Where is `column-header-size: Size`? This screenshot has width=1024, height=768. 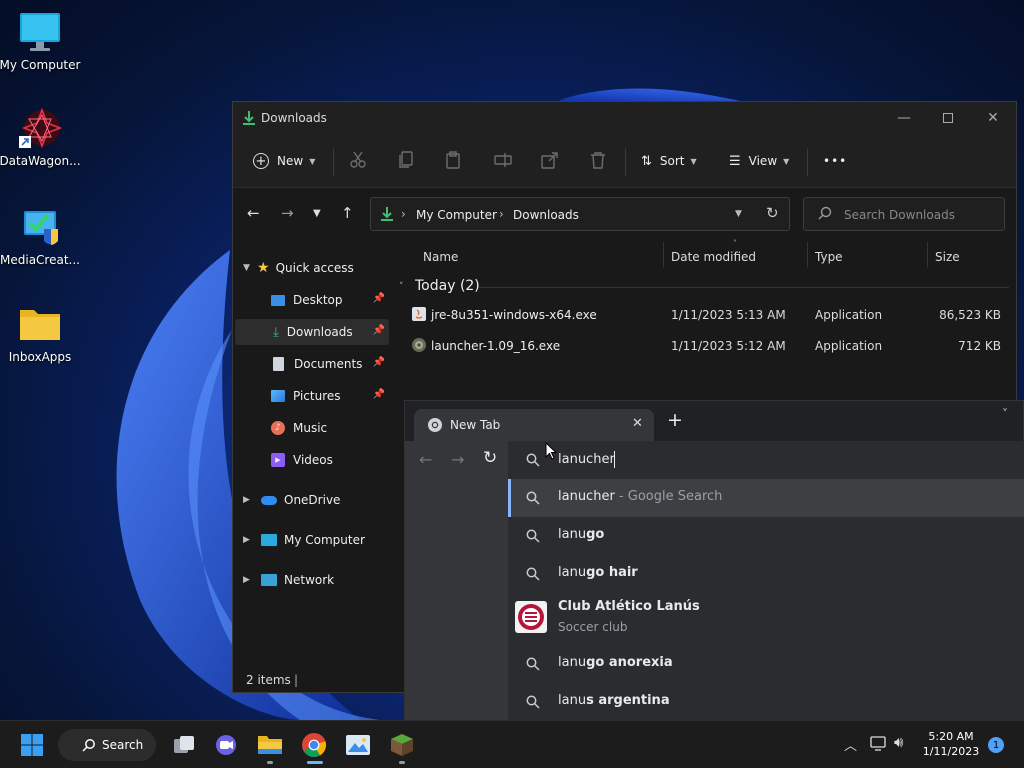
column-header-size: Size is located at coordinates (947, 257).